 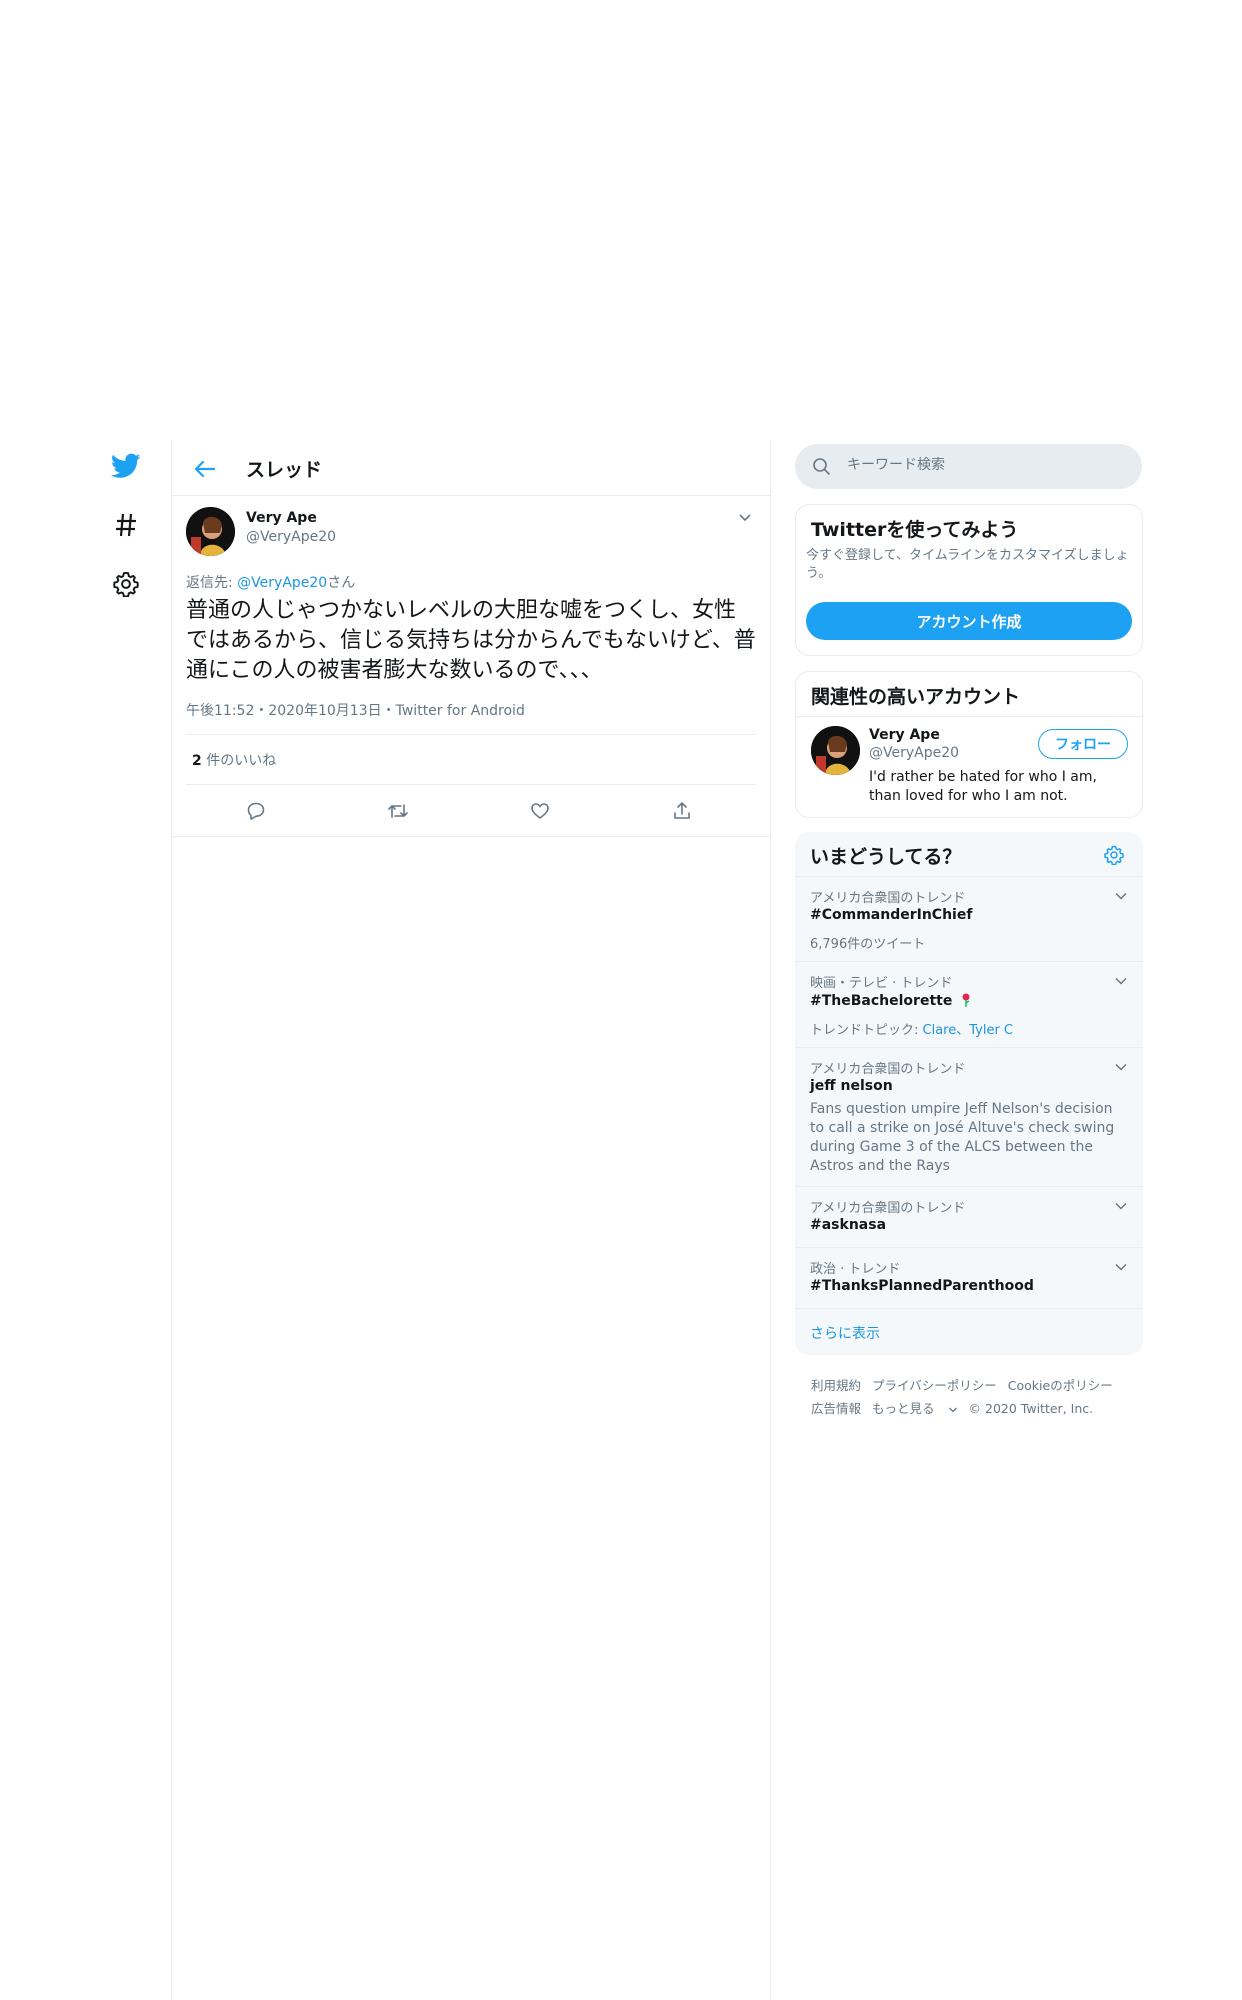 I want to click on back-arrow-icon, so click(x=205, y=469).